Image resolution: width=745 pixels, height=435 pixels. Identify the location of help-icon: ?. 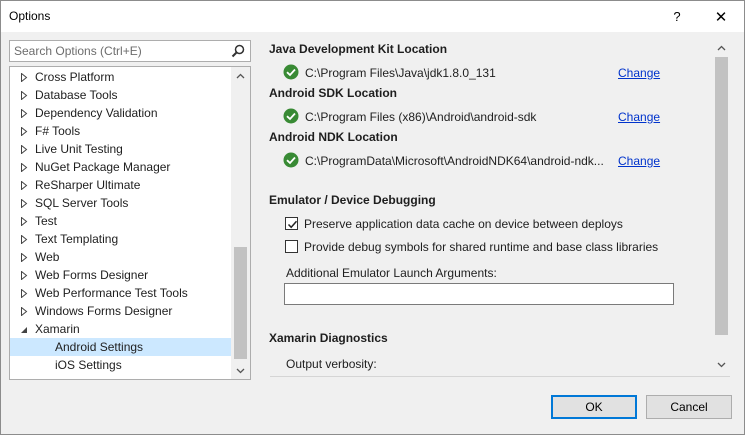
(677, 16).